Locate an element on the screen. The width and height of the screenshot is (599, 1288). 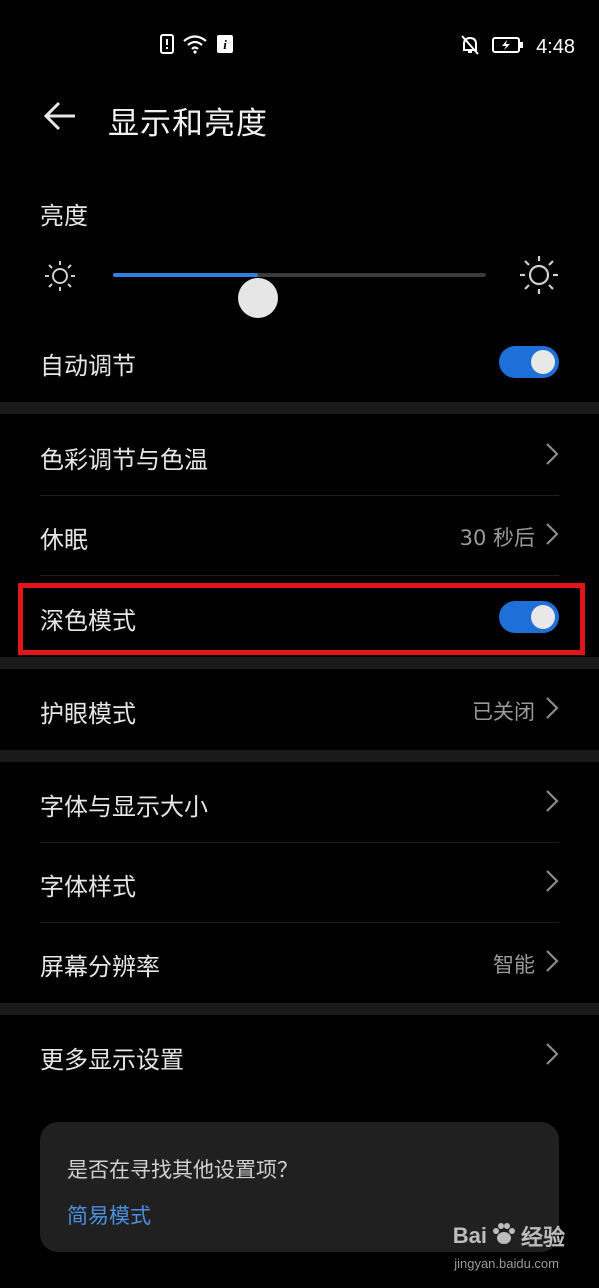
resolution-row: 屏幕分辨率 智能 is located at coordinates (299, 963).